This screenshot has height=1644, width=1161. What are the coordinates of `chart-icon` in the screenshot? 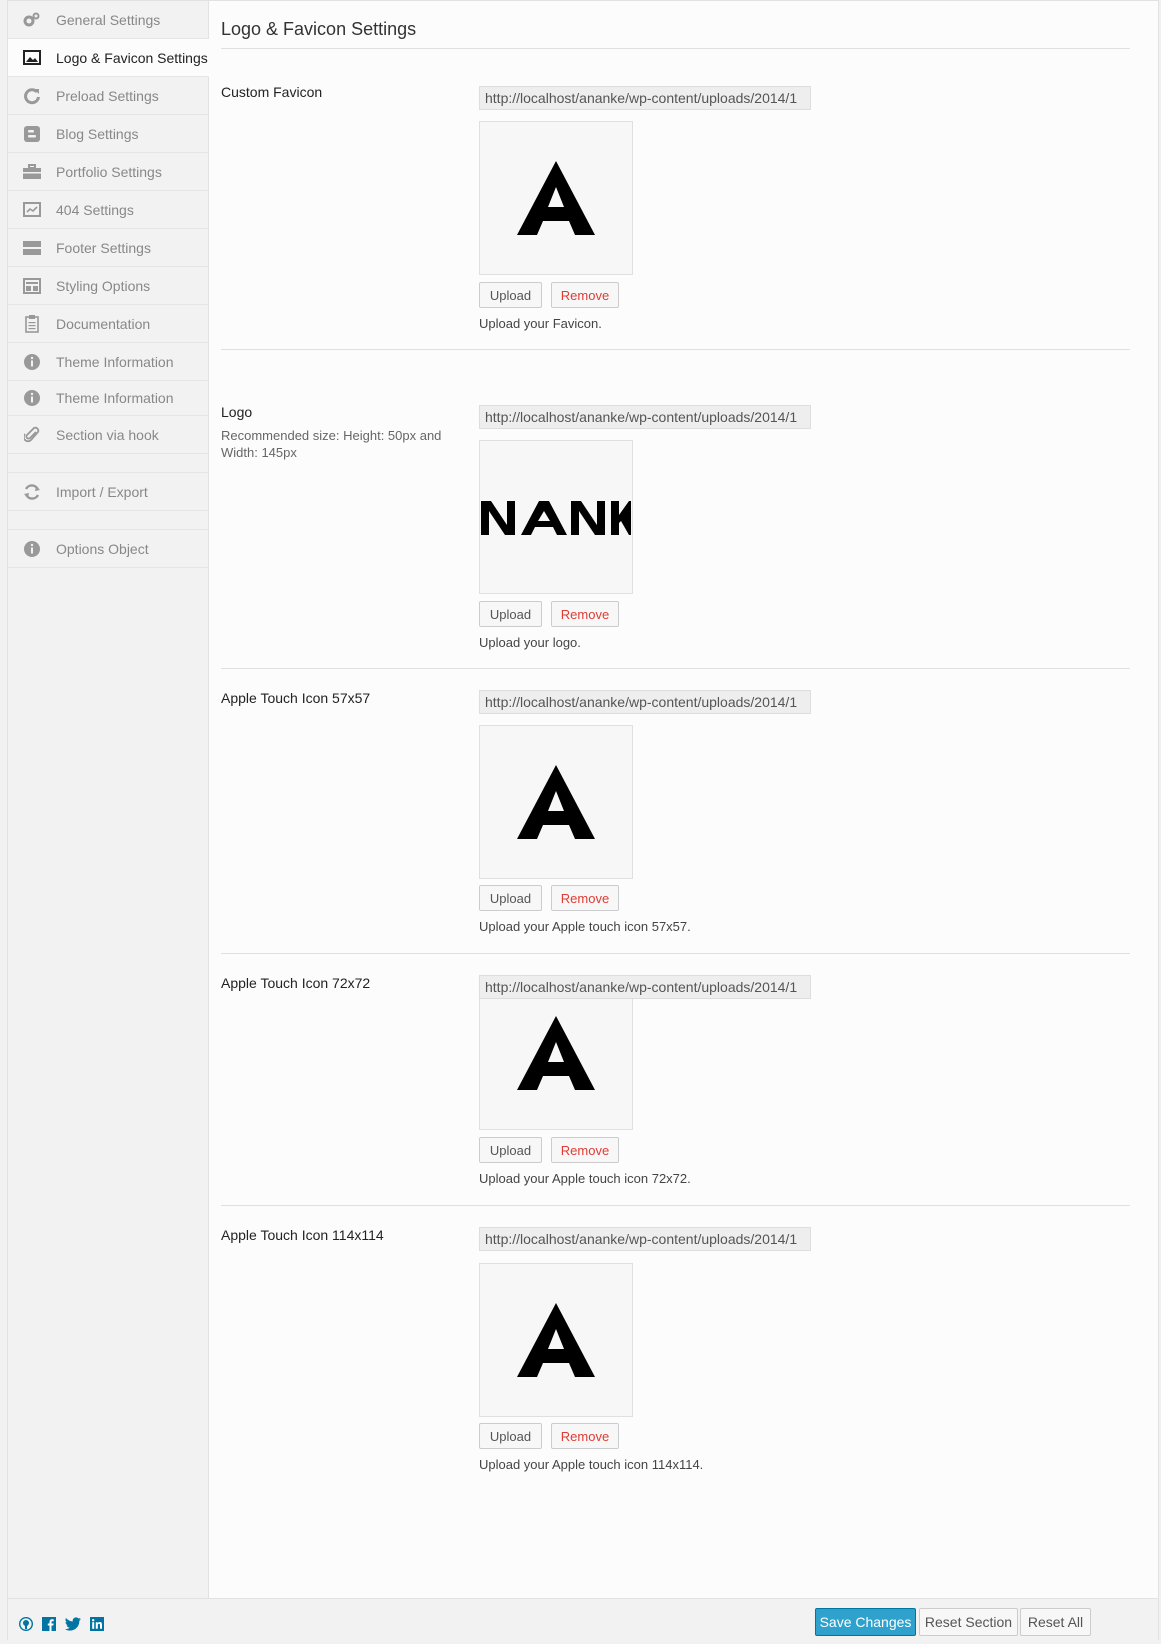 It's located at (32, 210).